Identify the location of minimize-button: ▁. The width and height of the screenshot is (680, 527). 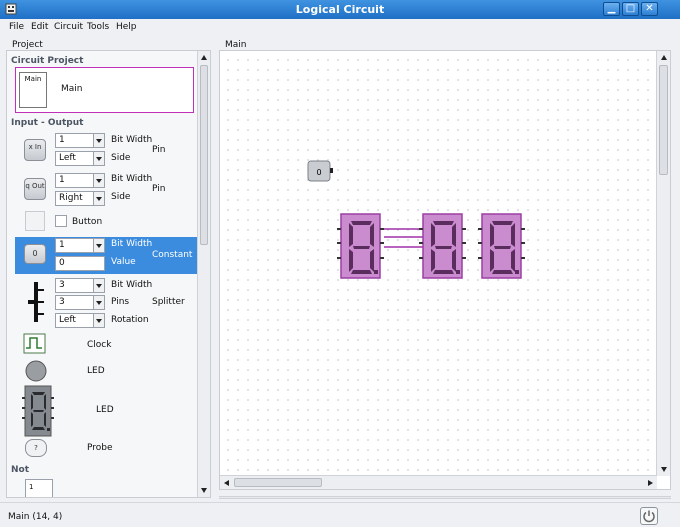
(611, 9).